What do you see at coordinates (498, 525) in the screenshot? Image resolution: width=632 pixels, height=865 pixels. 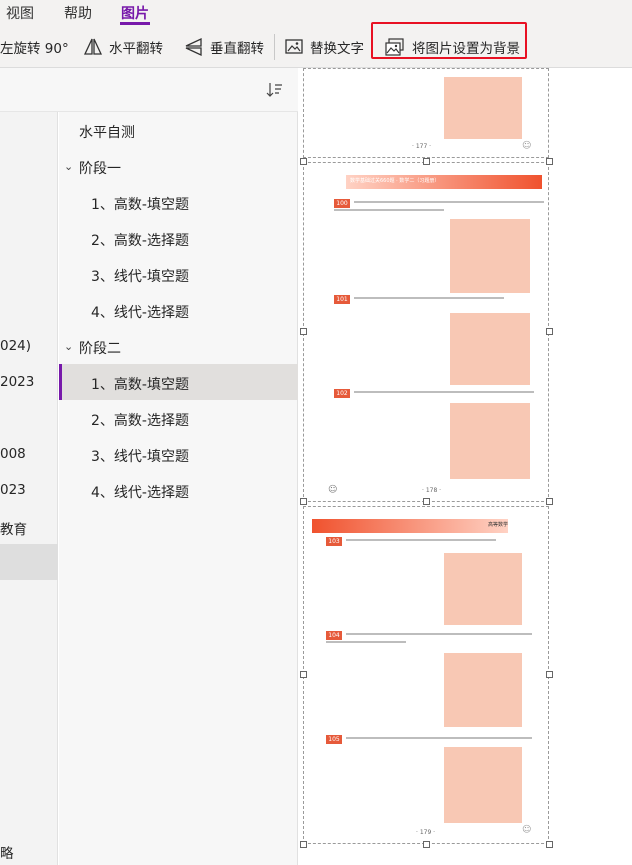 I see `page-header-subject: 高等数学` at bounding box center [498, 525].